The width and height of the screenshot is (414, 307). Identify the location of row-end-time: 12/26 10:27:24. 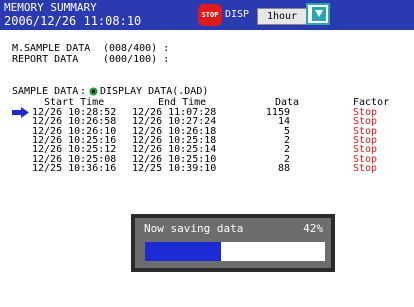
(174, 122).